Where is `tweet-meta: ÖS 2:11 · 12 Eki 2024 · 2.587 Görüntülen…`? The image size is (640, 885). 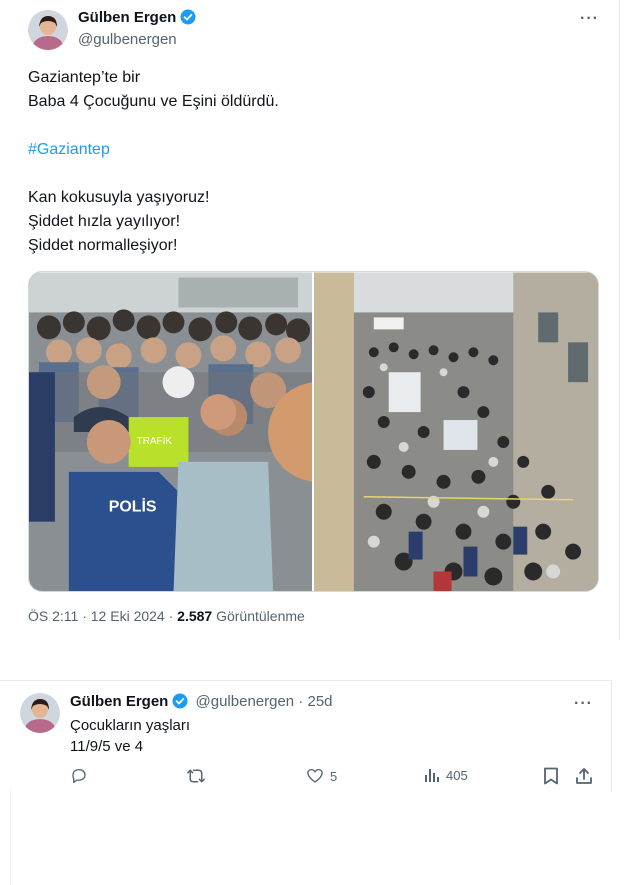
tweet-meta: ÖS 2:11 · 12 Eki 2024 · 2.587 Görüntülen… is located at coordinates (166, 616).